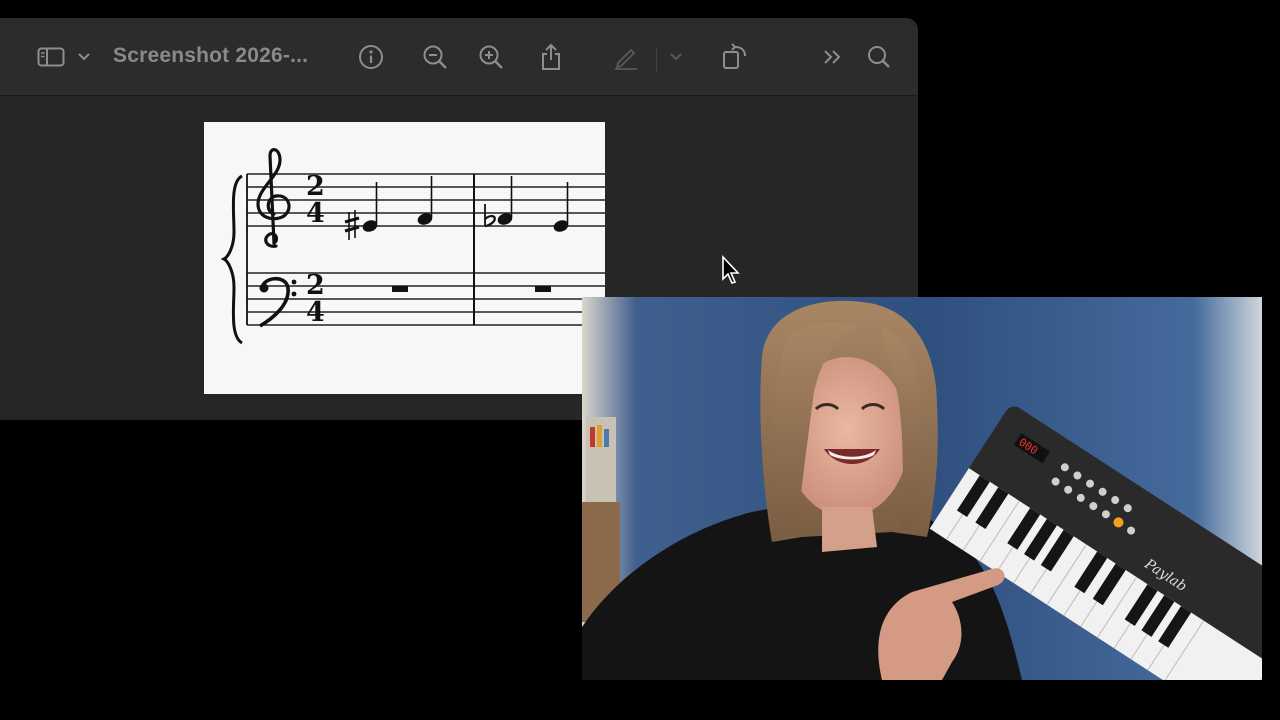 Image resolution: width=1280 pixels, height=720 pixels. Describe the element at coordinates (315, 213) in the screenshot. I see `treble-time-sig-bottom: 4` at that location.